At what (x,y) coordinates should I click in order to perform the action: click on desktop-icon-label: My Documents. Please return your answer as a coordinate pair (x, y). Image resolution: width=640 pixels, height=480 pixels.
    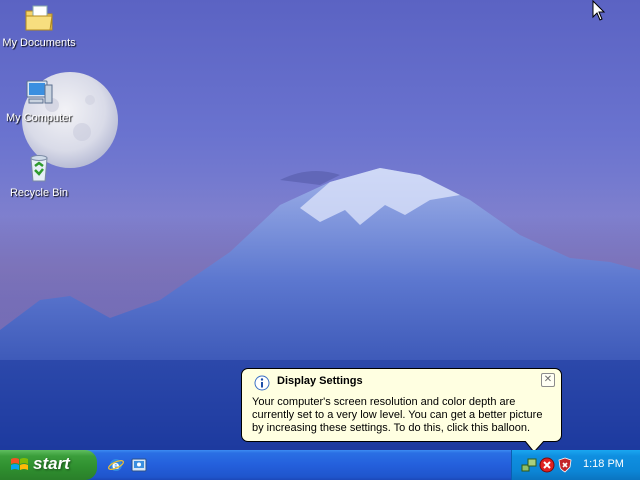
    Looking at the image, I should click on (39, 43).